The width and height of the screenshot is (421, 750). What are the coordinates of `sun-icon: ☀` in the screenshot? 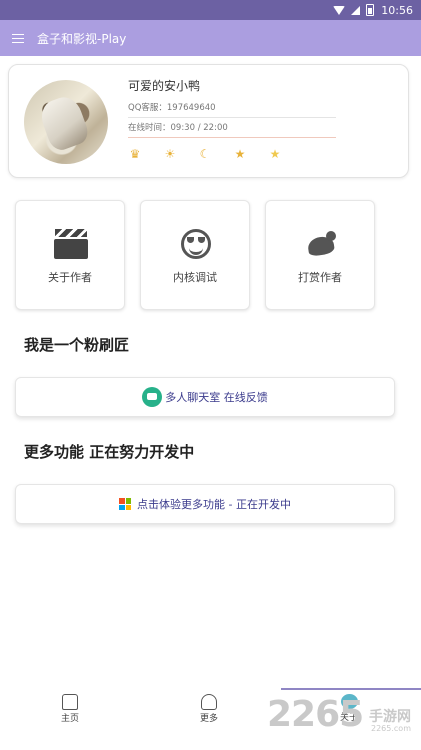 It's located at (170, 154).